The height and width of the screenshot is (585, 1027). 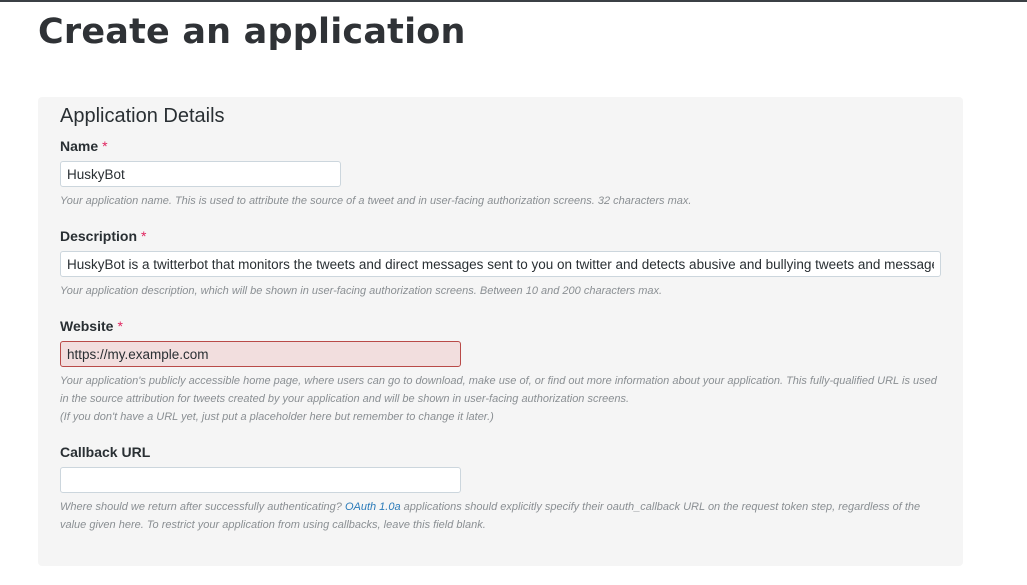 What do you see at coordinates (87, 326) in the screenshot?
I see `website-label-text: Website` at bounding box center [87, 326].